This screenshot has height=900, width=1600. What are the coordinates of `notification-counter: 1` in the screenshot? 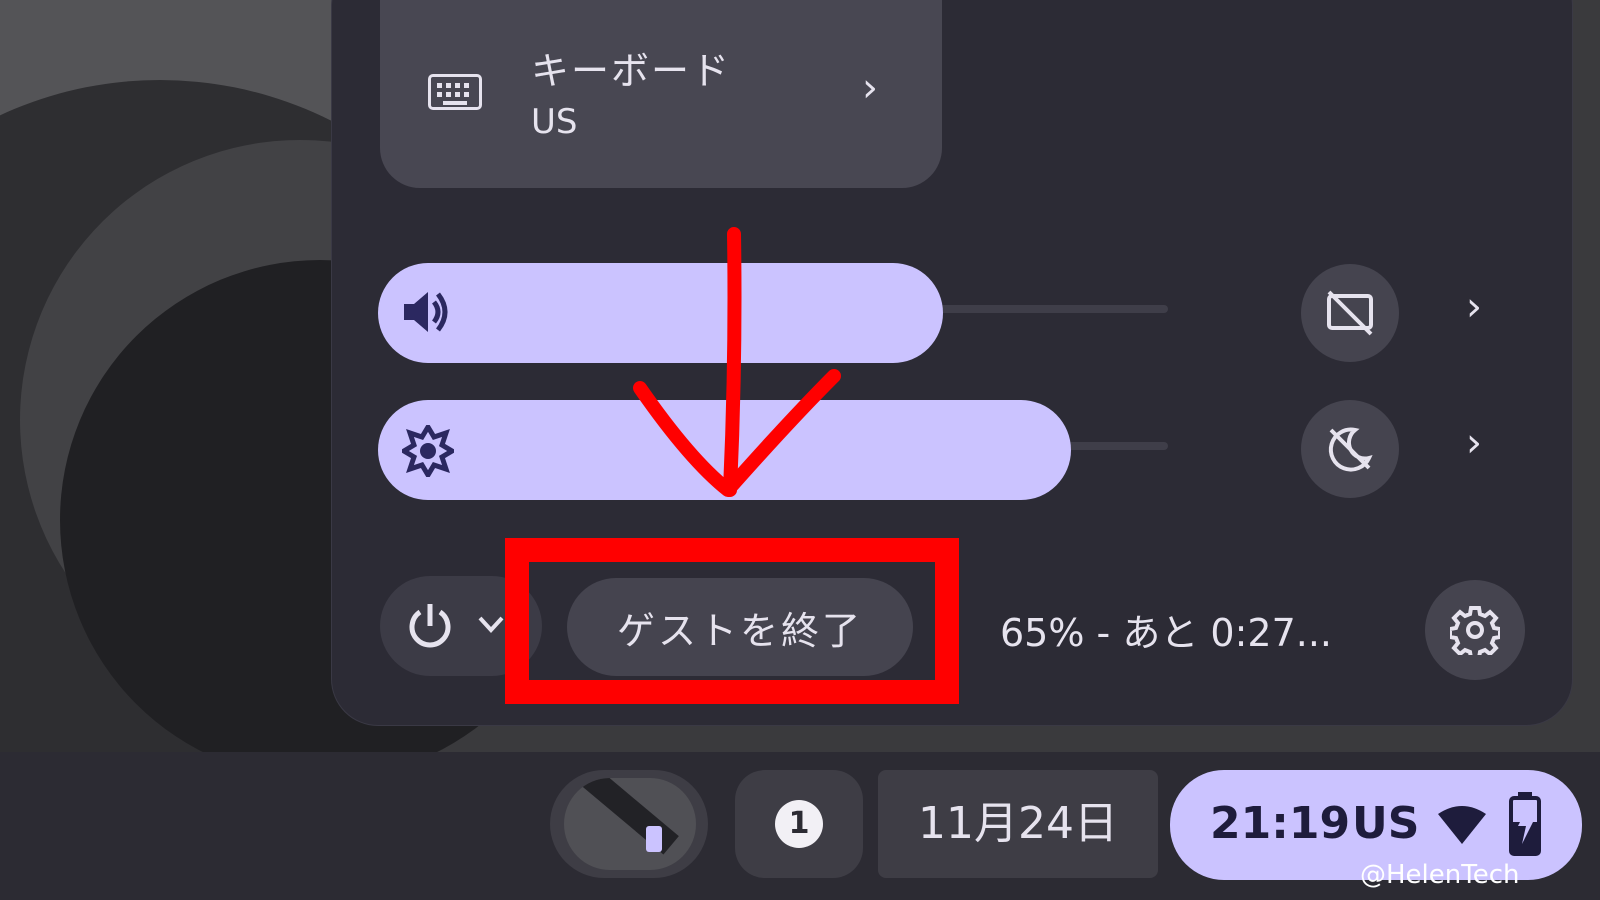 It's located at (799, 824).